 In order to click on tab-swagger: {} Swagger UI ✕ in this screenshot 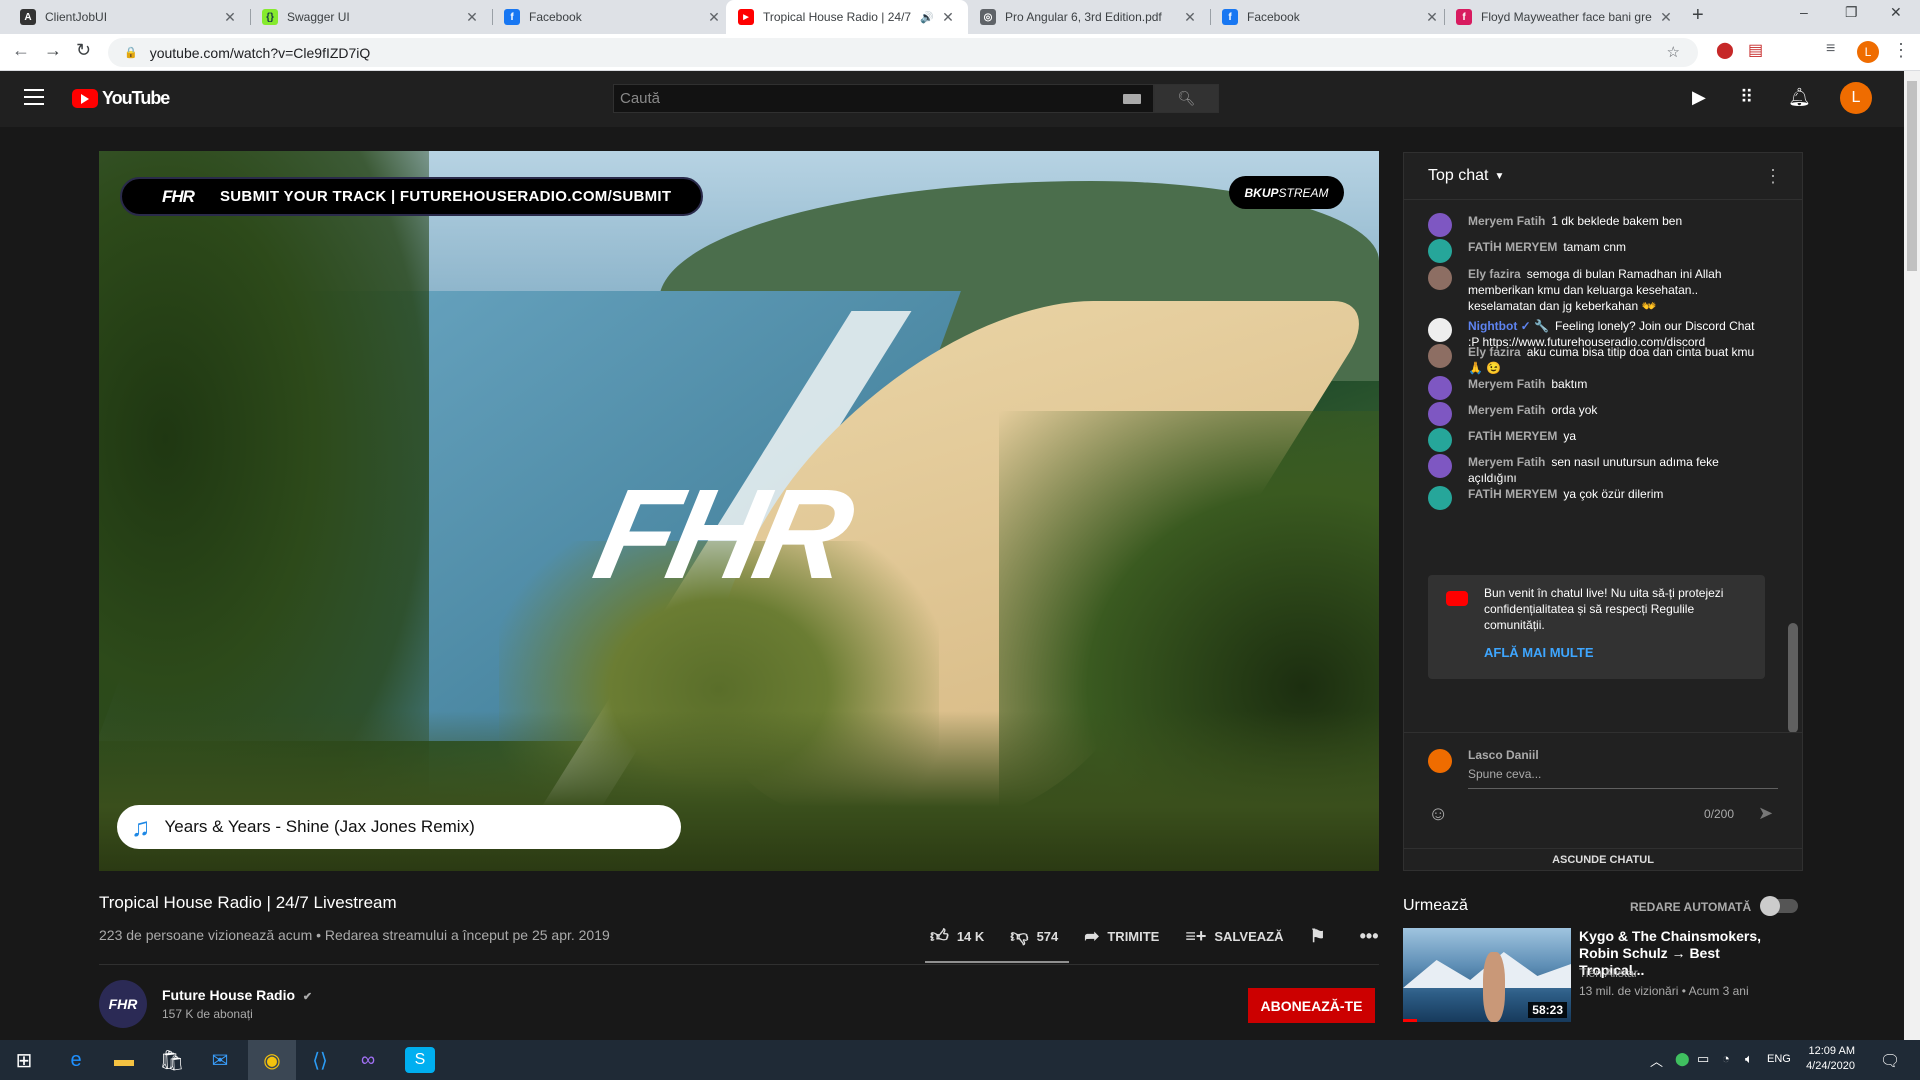, I will do `click(371, 17)`.